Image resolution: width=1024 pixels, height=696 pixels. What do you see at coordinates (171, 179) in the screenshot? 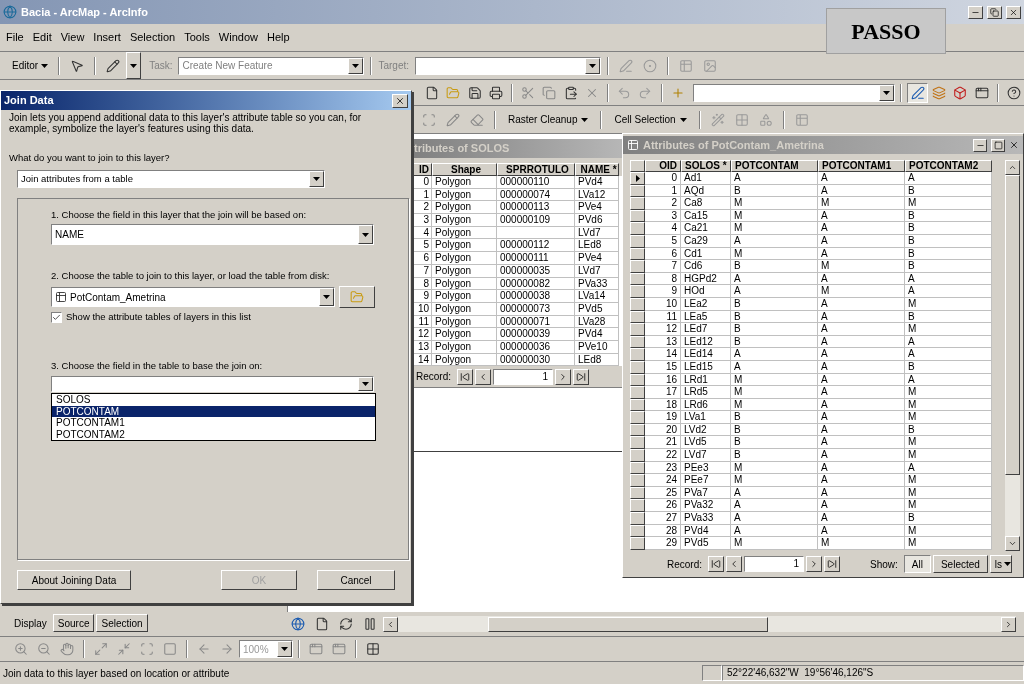
I see `join-type-dropdown: Join attributes from a table` at bounding box center [171, 179].